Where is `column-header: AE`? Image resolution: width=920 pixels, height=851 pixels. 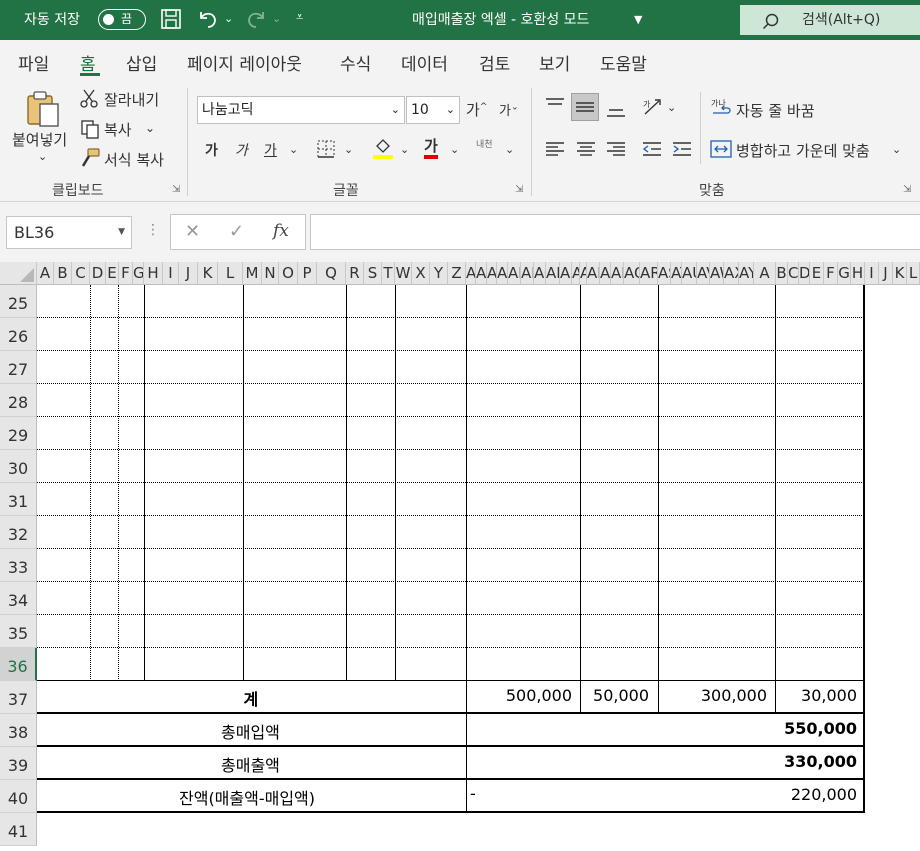 column-header: AE is located at coordinates (481, 273).